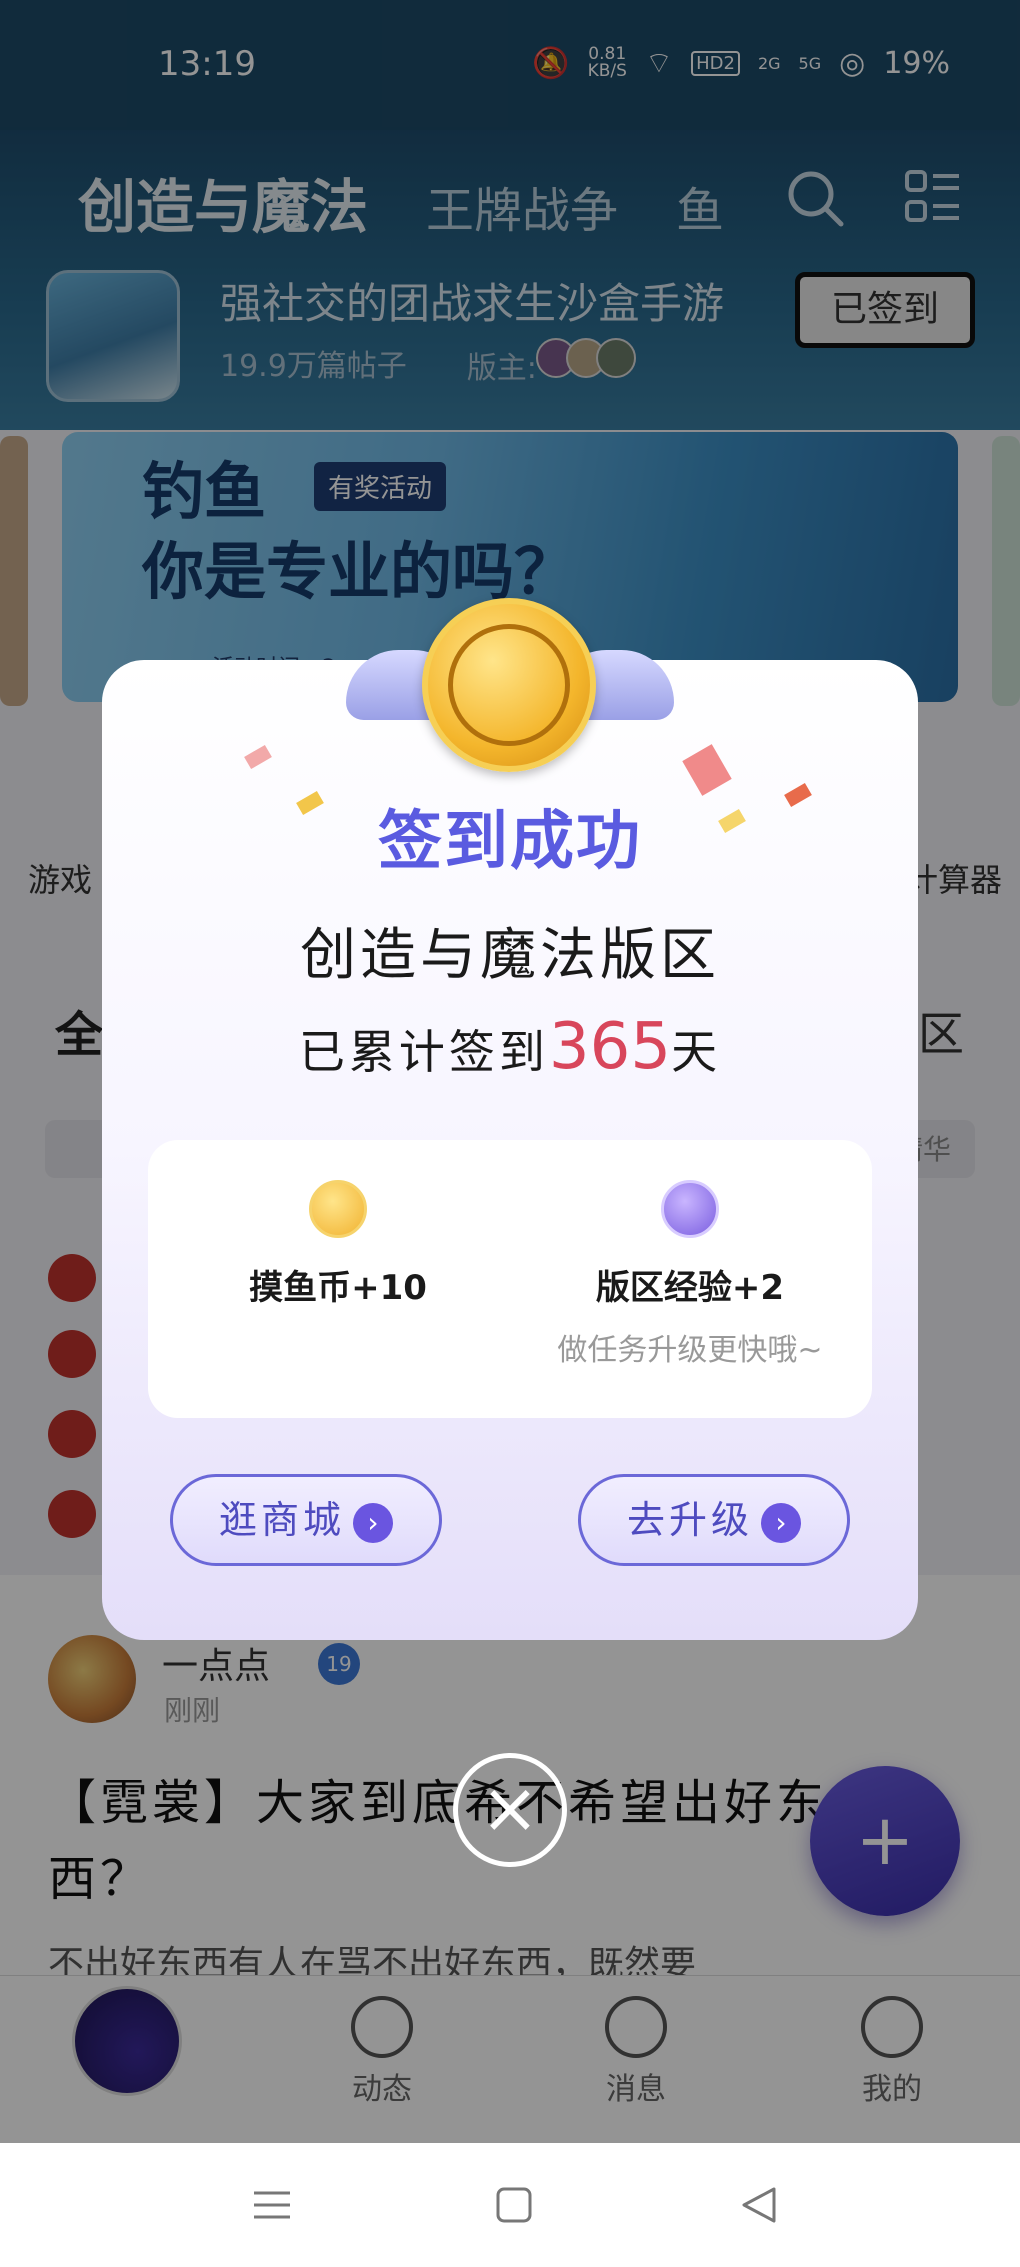 The height and width of the screenshot is (2267, 1020). What do you see at coordinates (510, 1047) in the screenshot?
I see `checkin-count: 已累计签到365天` at bounding box center [510, 1047].